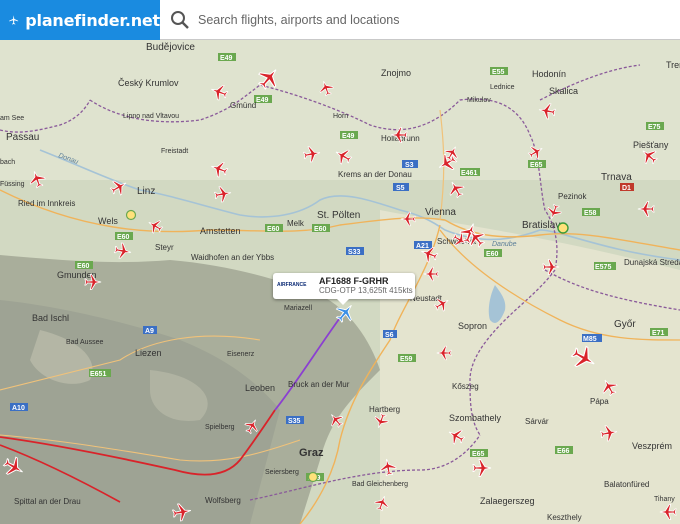 The height and width of the screenshot is (524, 680). Describe the element at coordinates (537, 421) in the screenshot. I see `svg-text: Sárvár` at that location.